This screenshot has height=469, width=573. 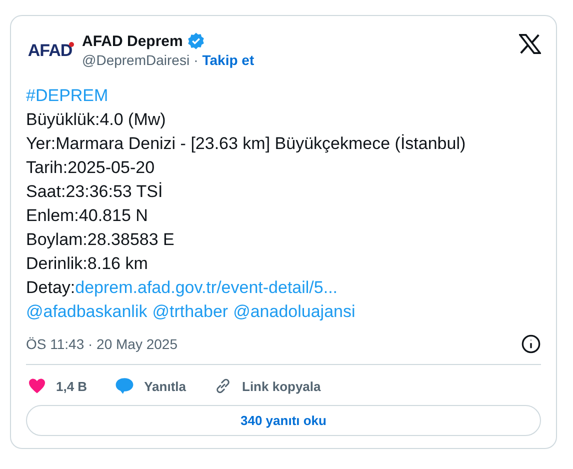 What do you see at coordinates (87, 312) in the screenshot?
I see `link: @afadbaskanlik` at bounding box center [87, 312].